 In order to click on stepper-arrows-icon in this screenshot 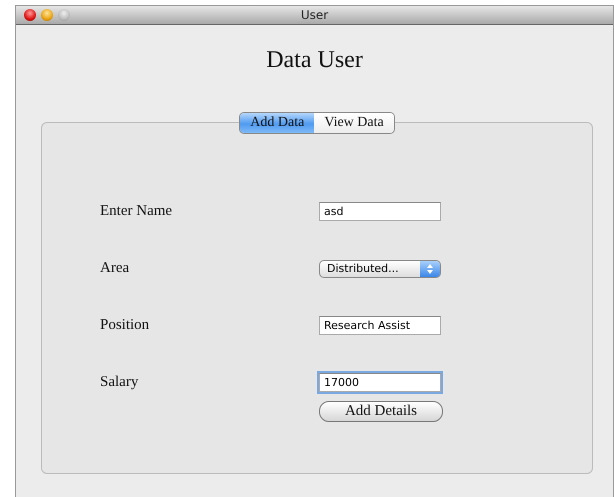, I will do `click(430, 269)`.